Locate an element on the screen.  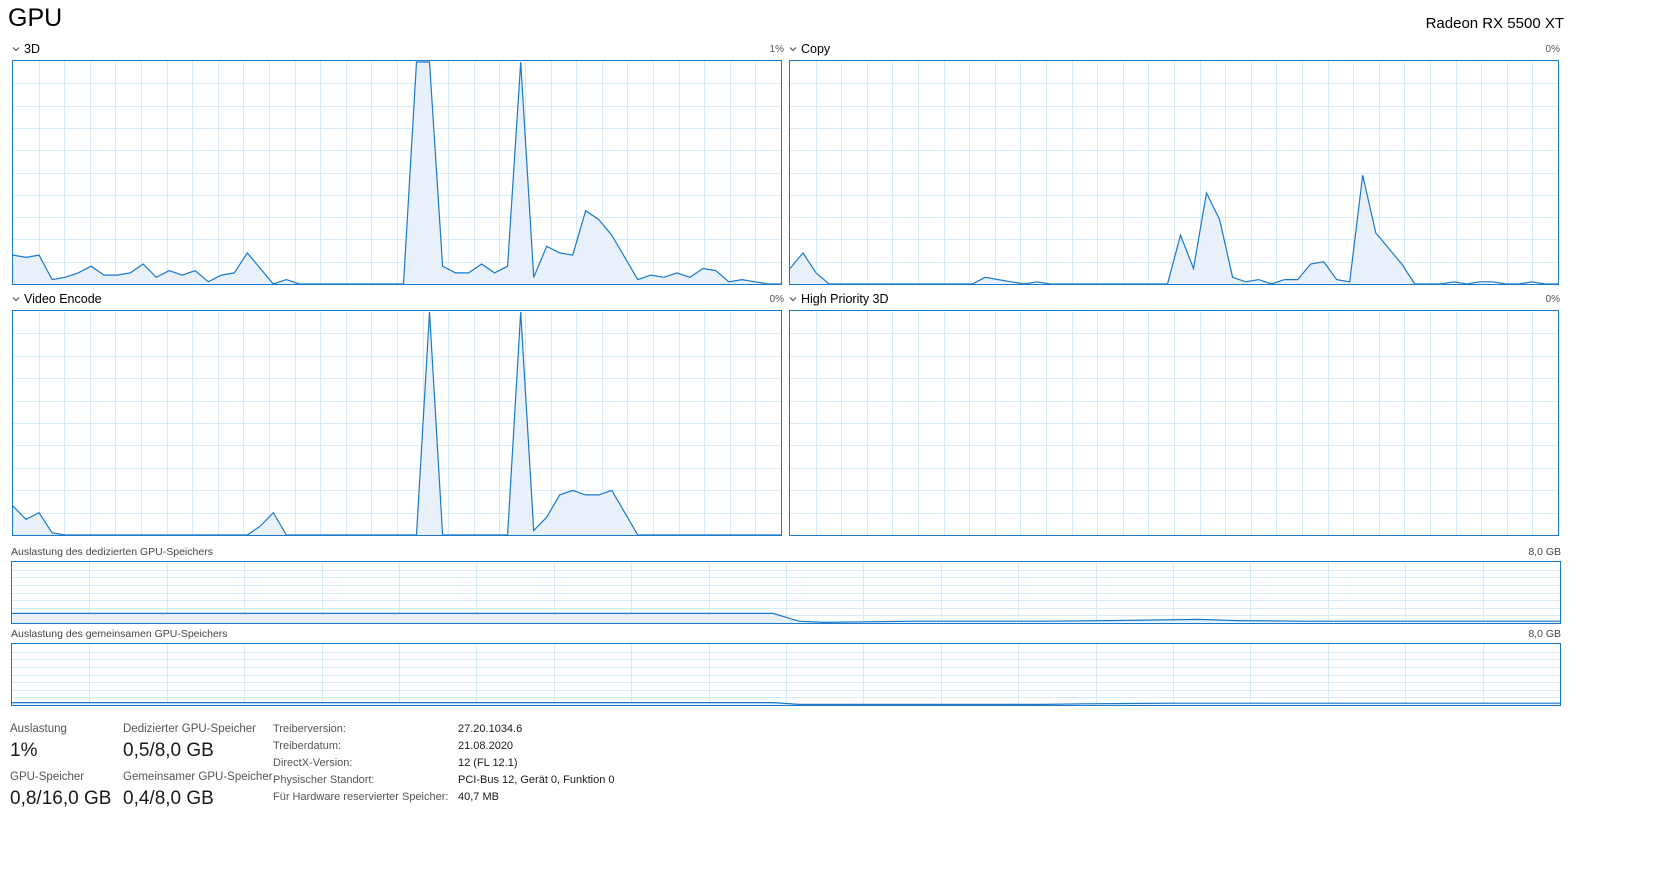
dedicated-memory-stat-label: Dedizierter GPU-Speicher is located at coordinates (189, 729).